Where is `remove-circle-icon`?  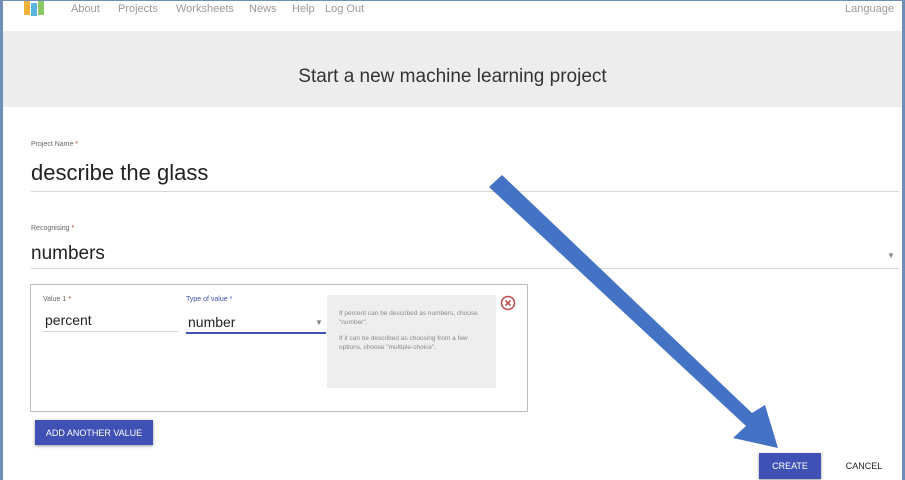
remove-circle-icon is located at coordinates (508, 303).